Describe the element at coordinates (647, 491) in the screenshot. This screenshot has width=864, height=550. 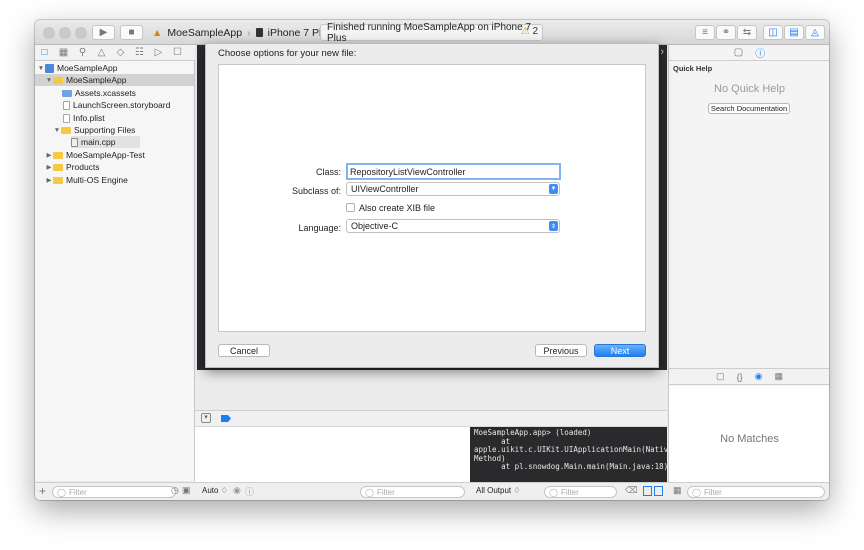
I see `split-left-icon` at that location.